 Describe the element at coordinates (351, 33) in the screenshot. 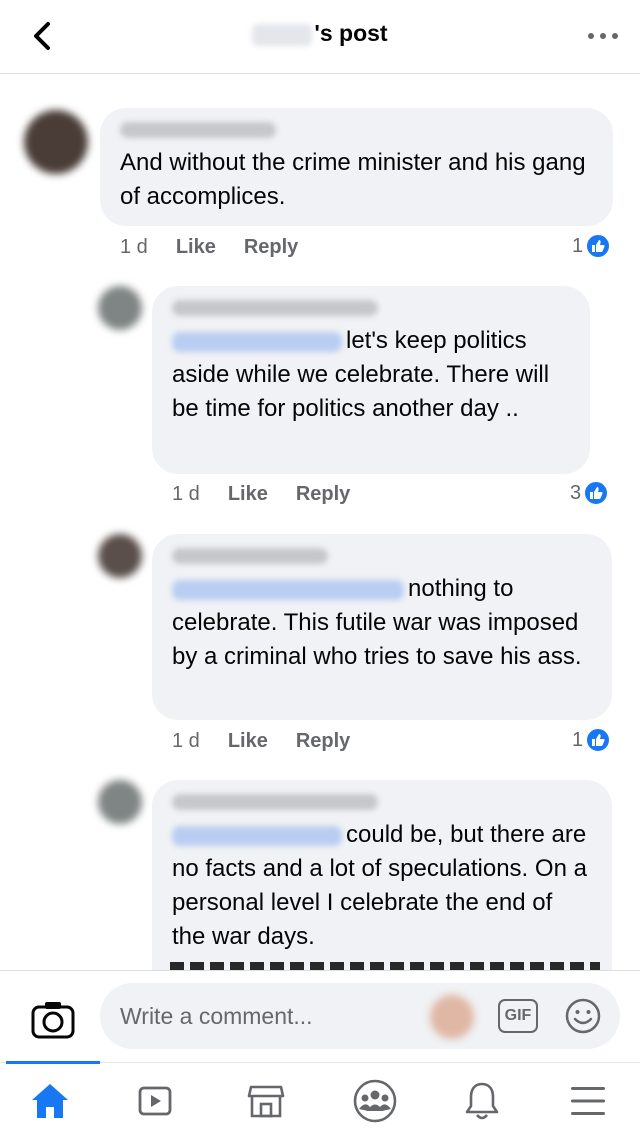

I see `title-suffix: 's post` at that location.